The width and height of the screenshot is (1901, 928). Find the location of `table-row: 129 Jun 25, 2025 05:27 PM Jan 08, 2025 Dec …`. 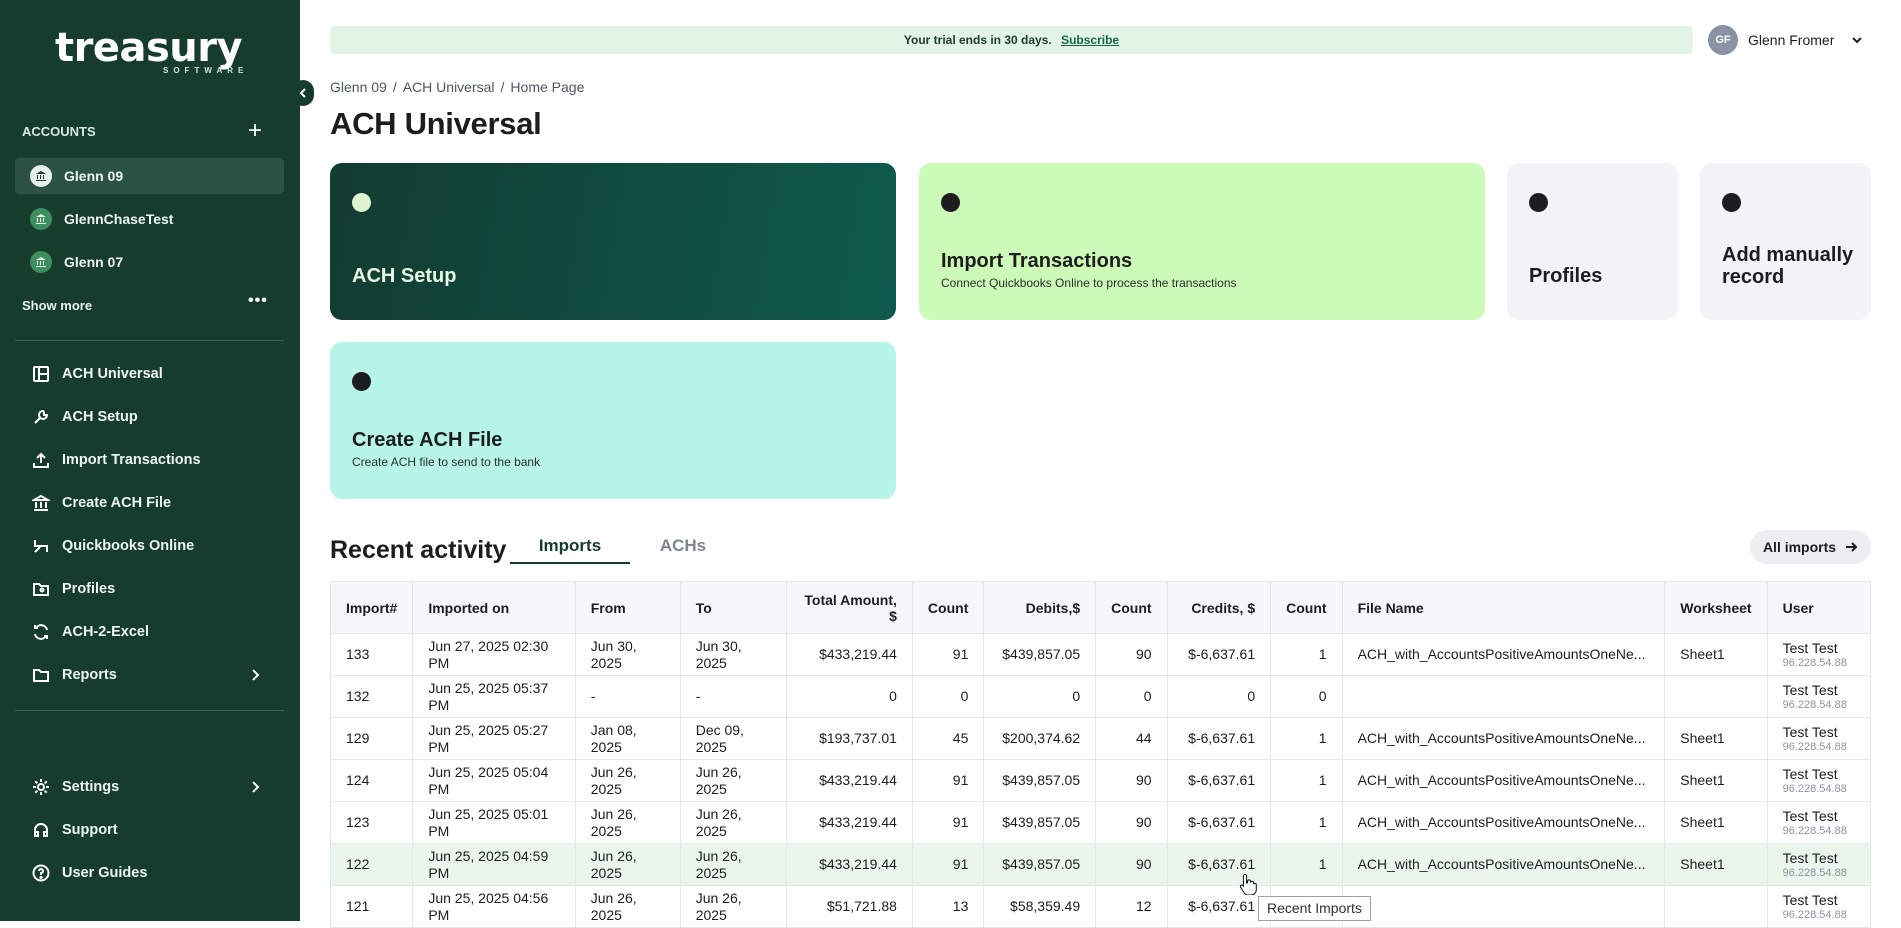

table-row: 129 Jun 25, 2025 05:27 PM Jan 08, 2025 Dec … is located at coordinates (1100, 738).